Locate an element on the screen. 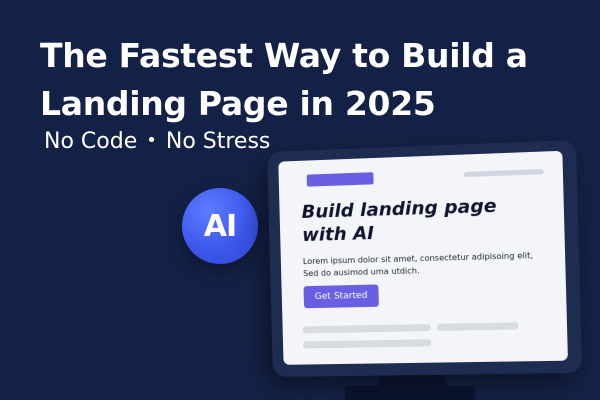 This screenshot has height=400, width=600. mockup-logo-placeholder is located at coordinates (340, 179).